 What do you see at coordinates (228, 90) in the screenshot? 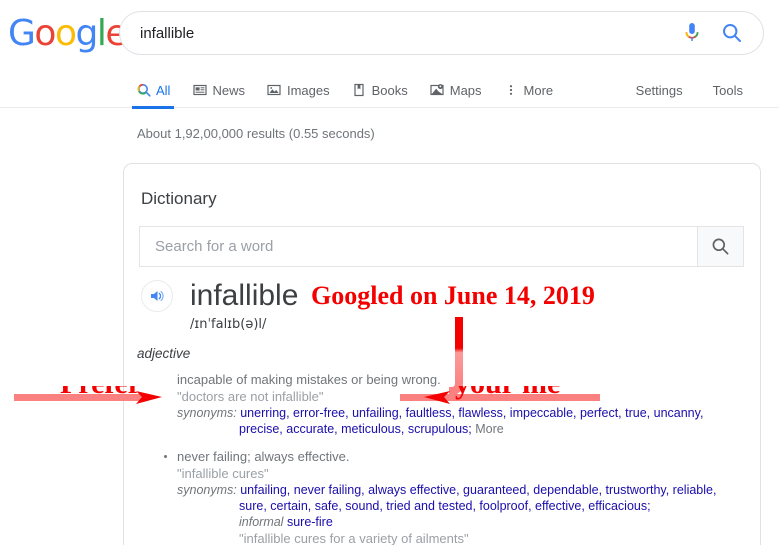
I see `tab-news-label: News` at bounding box center [228, 90].